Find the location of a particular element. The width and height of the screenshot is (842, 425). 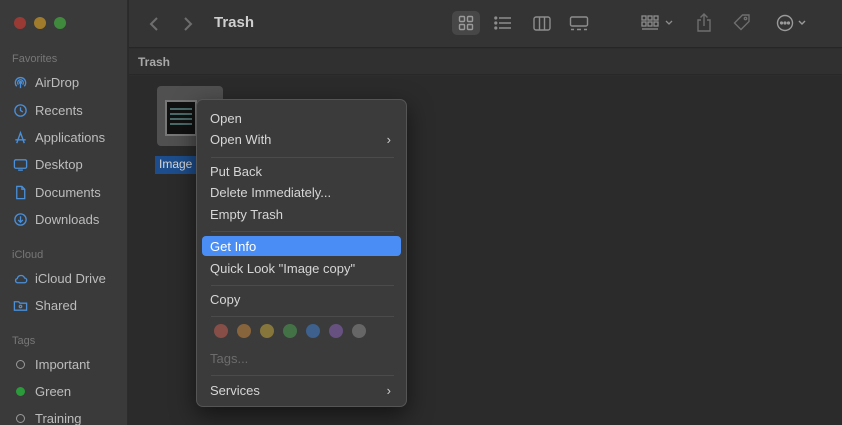

sidebar-item-airdrop: AirDrop is located at coordinates (45, 82).